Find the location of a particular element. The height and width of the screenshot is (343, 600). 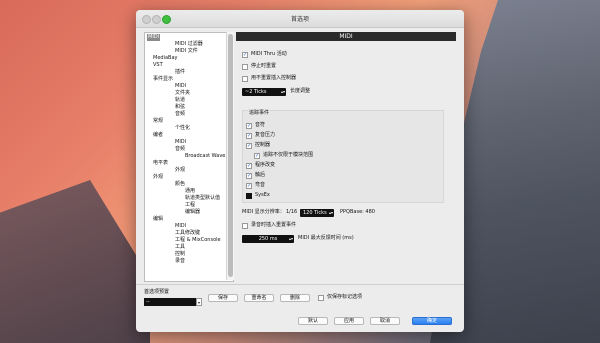

scrollbar-thumb is located at coordinates (230, 155).